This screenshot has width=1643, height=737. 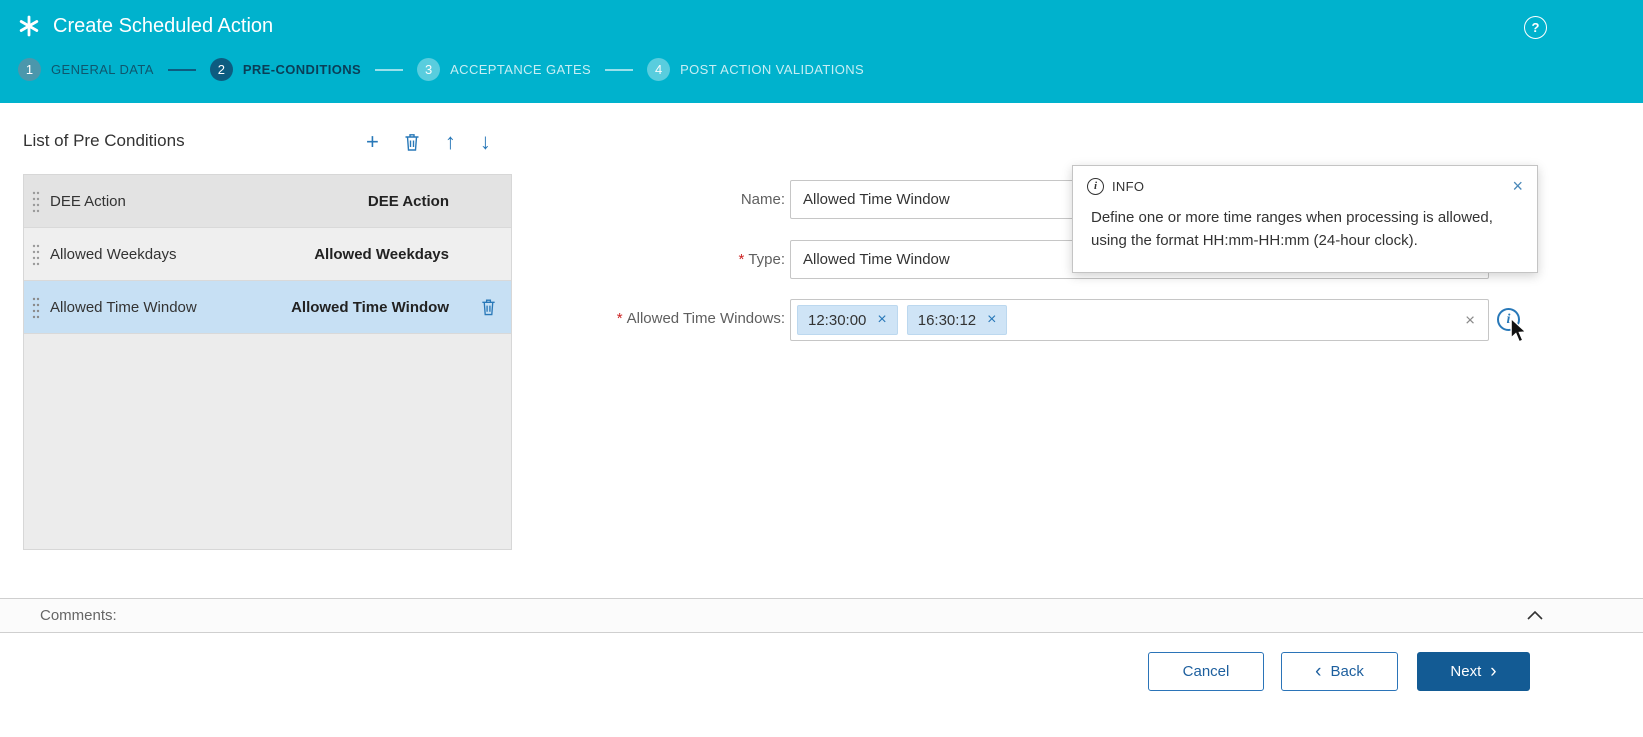 I want to click on allowed-time-windows-input: 12:30:00 × 16:30:12 × ×, so click(x=1139, y=320).